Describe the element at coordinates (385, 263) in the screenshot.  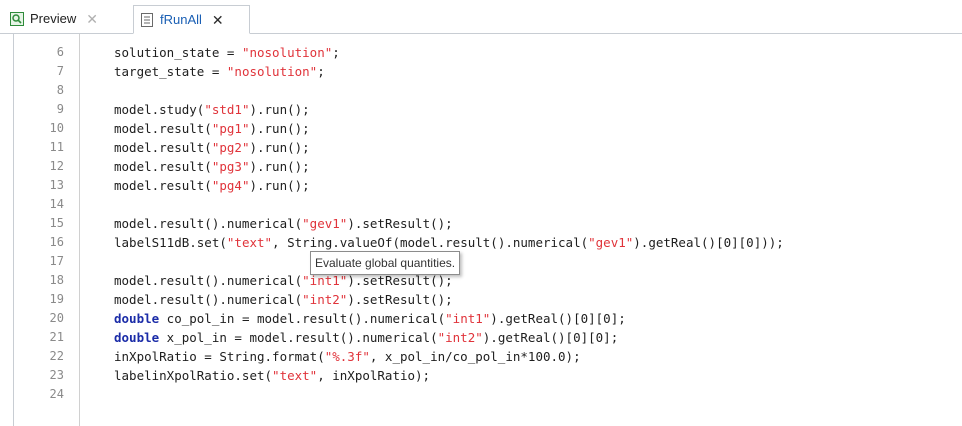
I see `tooltip: Evaluate global quantities.` at that location.